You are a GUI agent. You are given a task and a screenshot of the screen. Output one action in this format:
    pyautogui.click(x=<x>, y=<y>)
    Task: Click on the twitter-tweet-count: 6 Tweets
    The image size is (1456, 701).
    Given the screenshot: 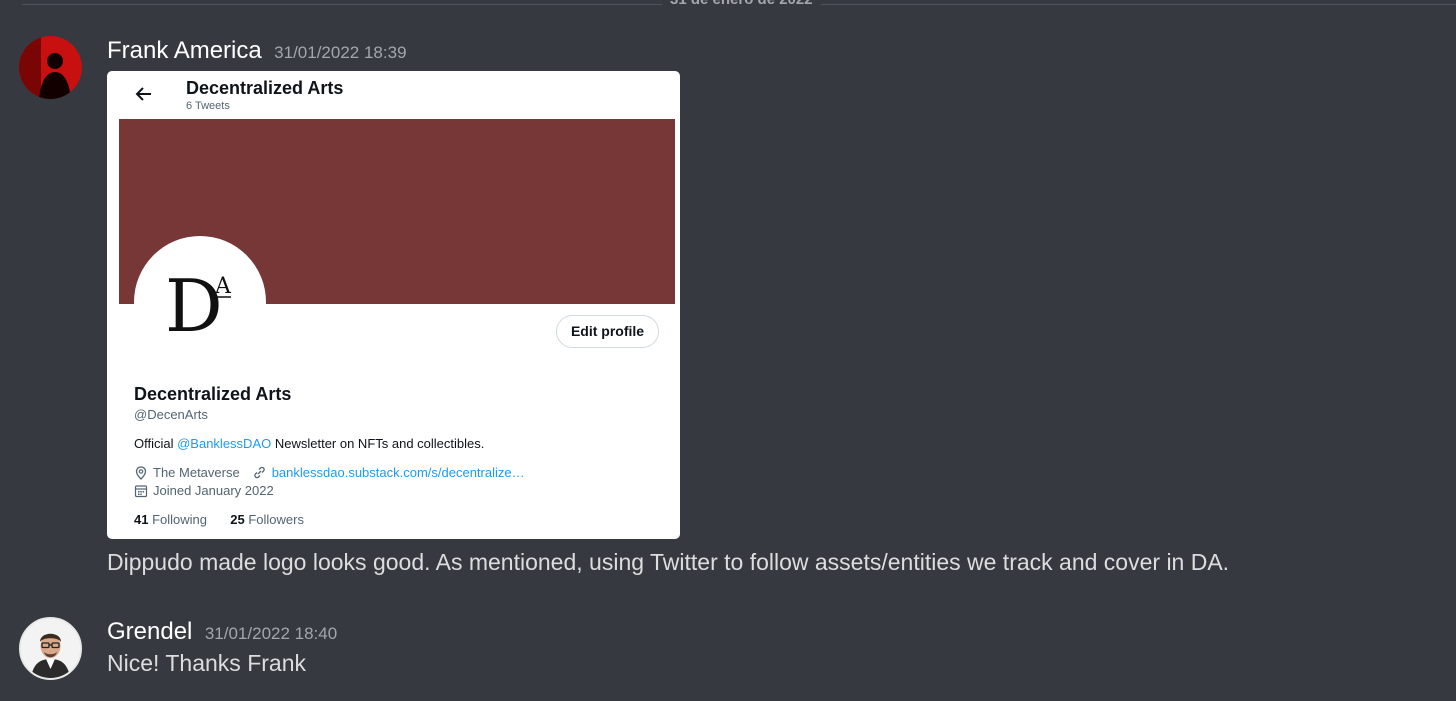 What is the action you would take?
    pyautogui.click(x=208, y=106)
    